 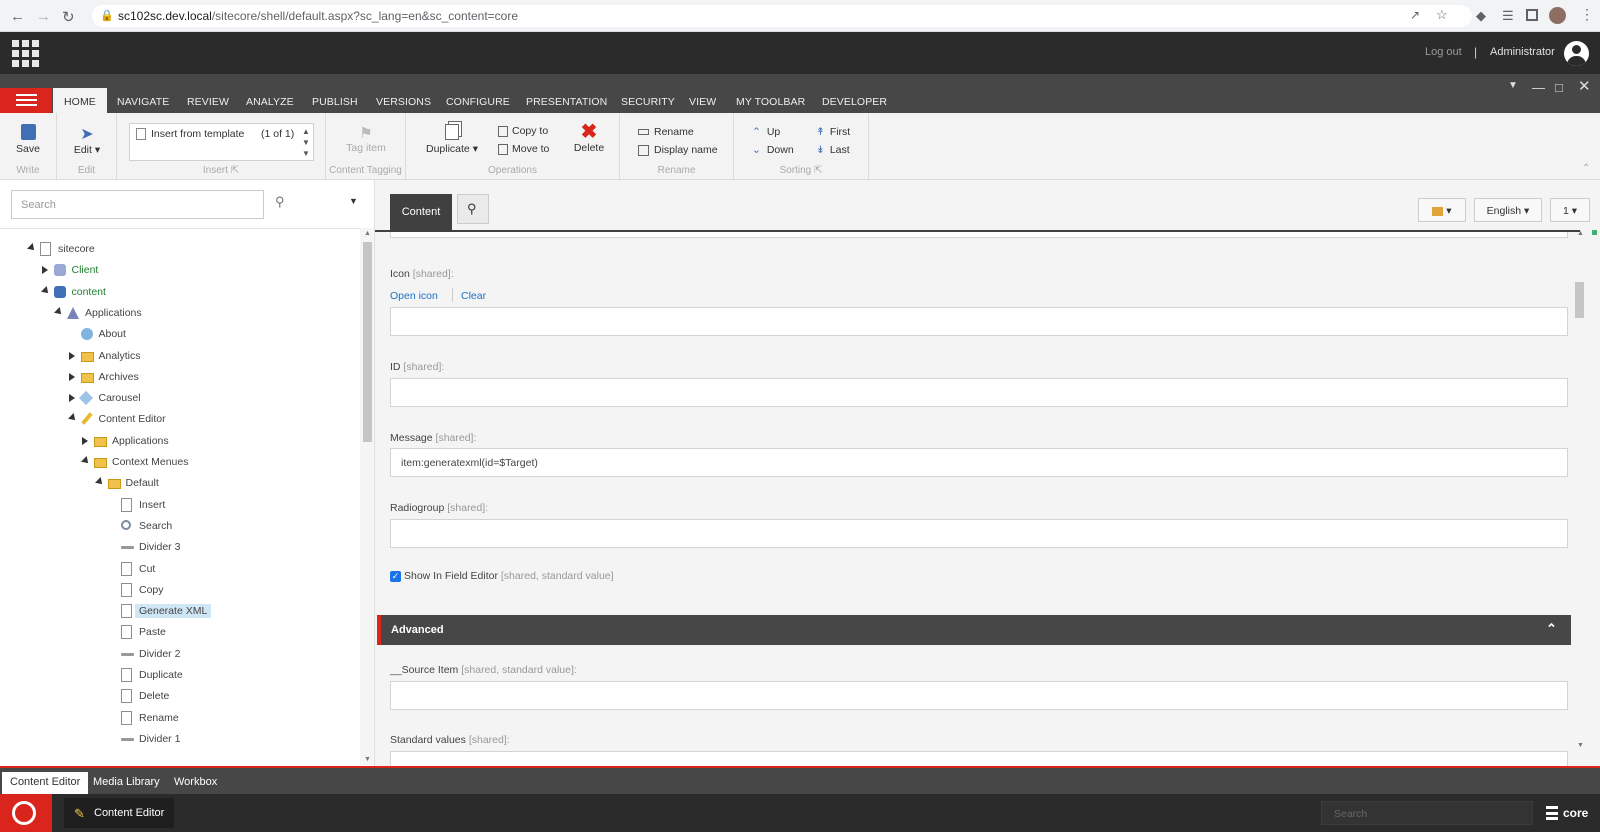 I want to click on source-item-input, so click(x=979, y=695).